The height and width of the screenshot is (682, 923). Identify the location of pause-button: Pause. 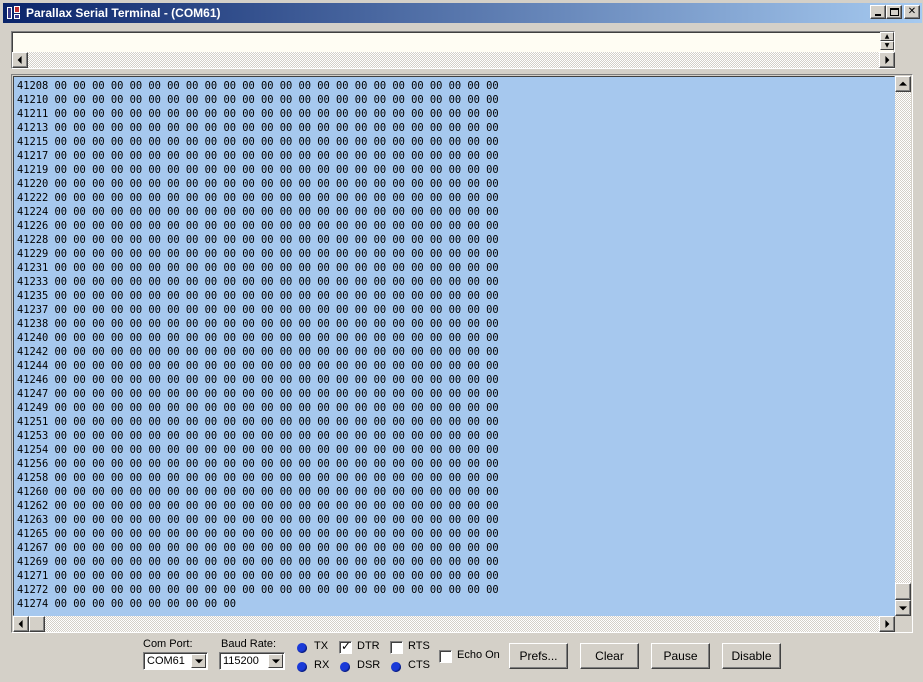
(680, 656).